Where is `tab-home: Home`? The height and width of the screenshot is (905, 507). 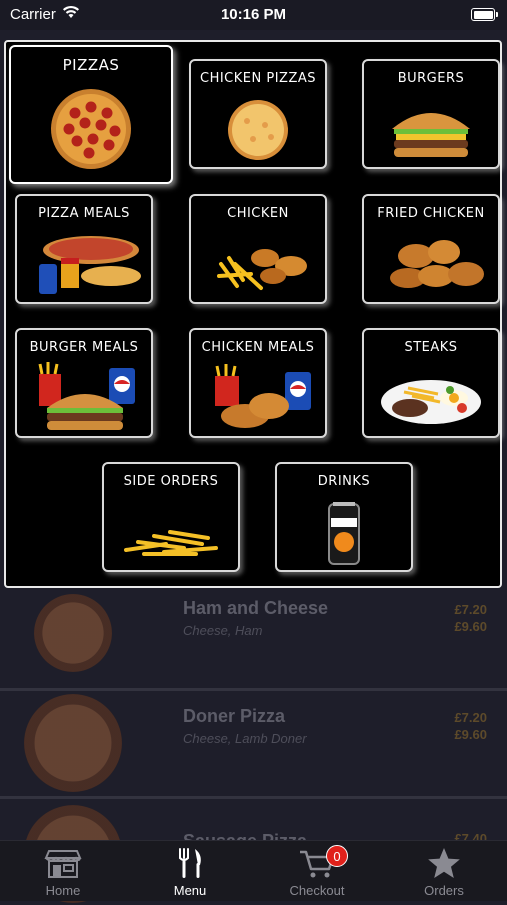
tab-home: Home is located at coordinates (63, 871).